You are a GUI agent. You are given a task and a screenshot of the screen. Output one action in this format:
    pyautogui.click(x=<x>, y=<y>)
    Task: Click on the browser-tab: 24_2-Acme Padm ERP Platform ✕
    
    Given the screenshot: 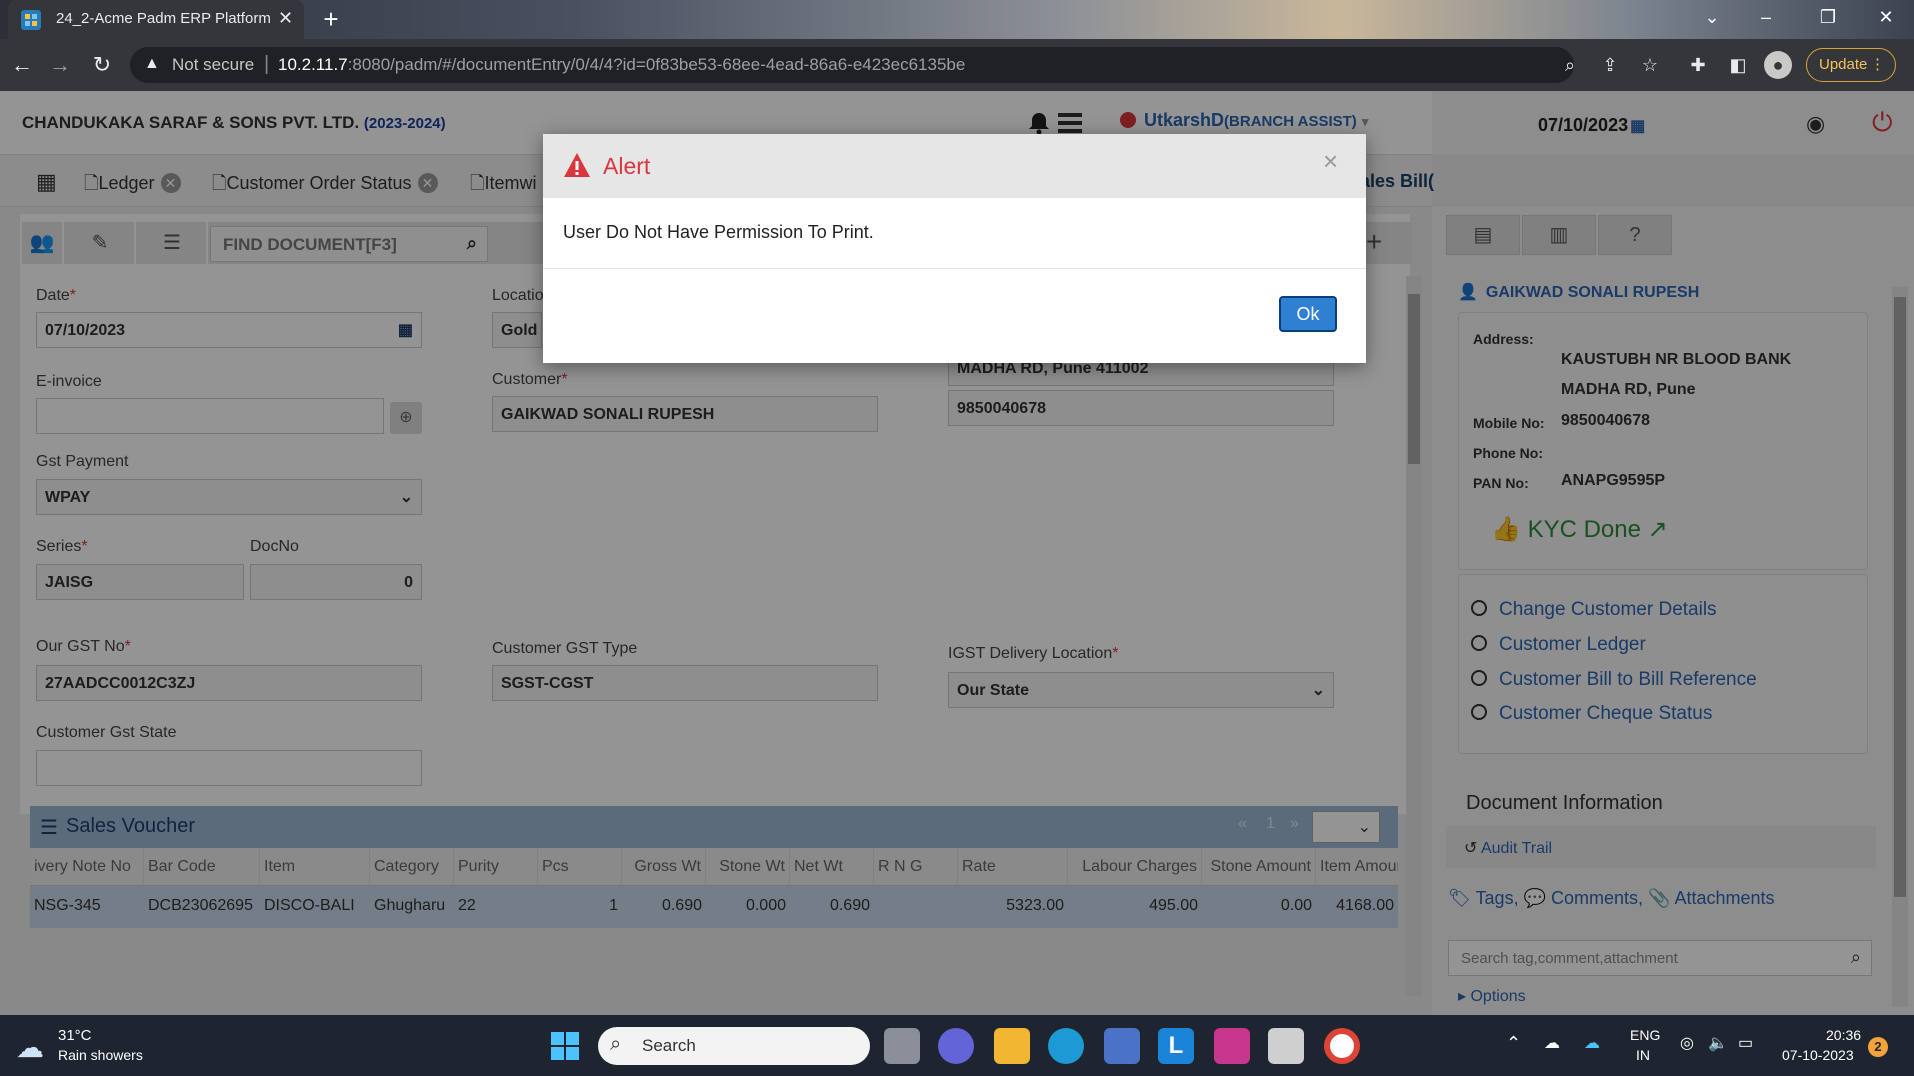 What is the action you would take?
    pyautogui.click(x=156, y=19)
    